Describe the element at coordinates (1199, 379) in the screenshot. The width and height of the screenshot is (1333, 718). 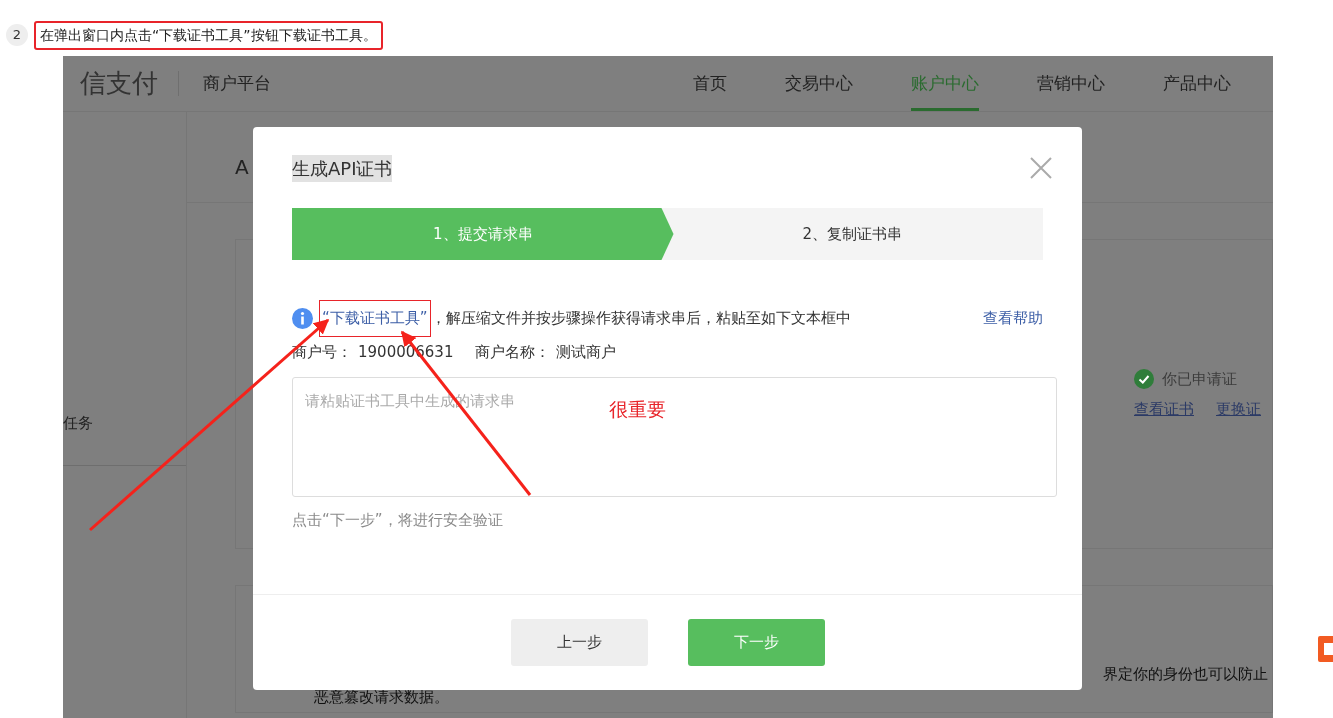
I see `status-text: 你已申请证` at that location.